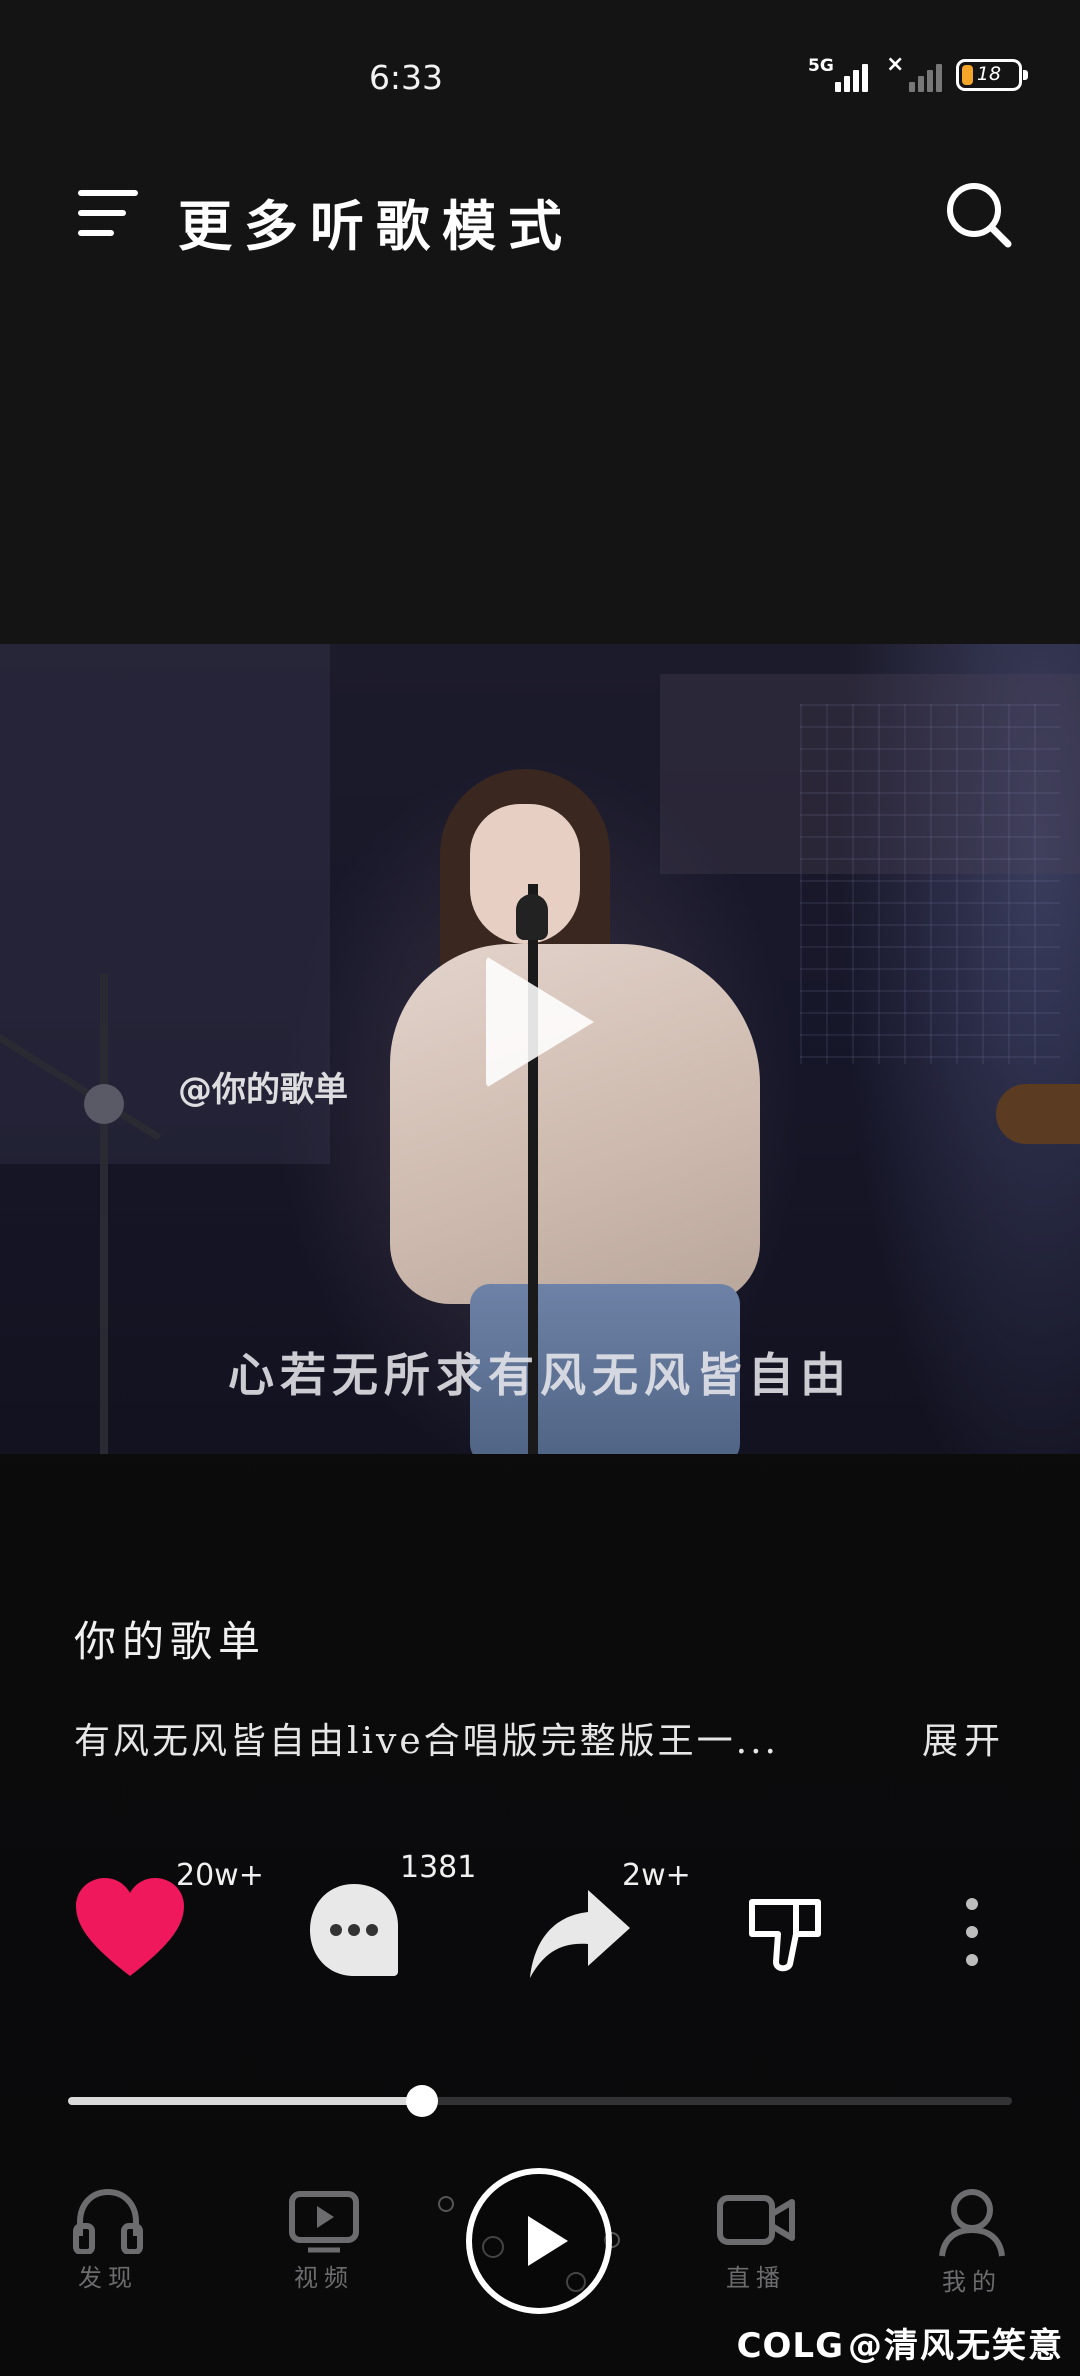  What do you see at coordinates (108, 214) in the screenshot?
I see `hamburger-menu-icon` at bounding box center [108, 214].